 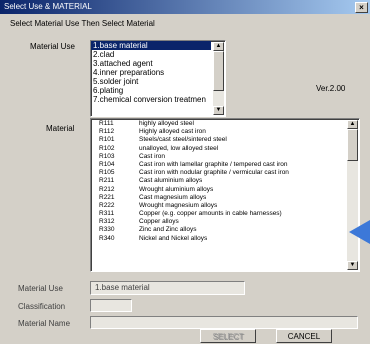 I want to click on material-code: R221, so click(x=107, y=197).